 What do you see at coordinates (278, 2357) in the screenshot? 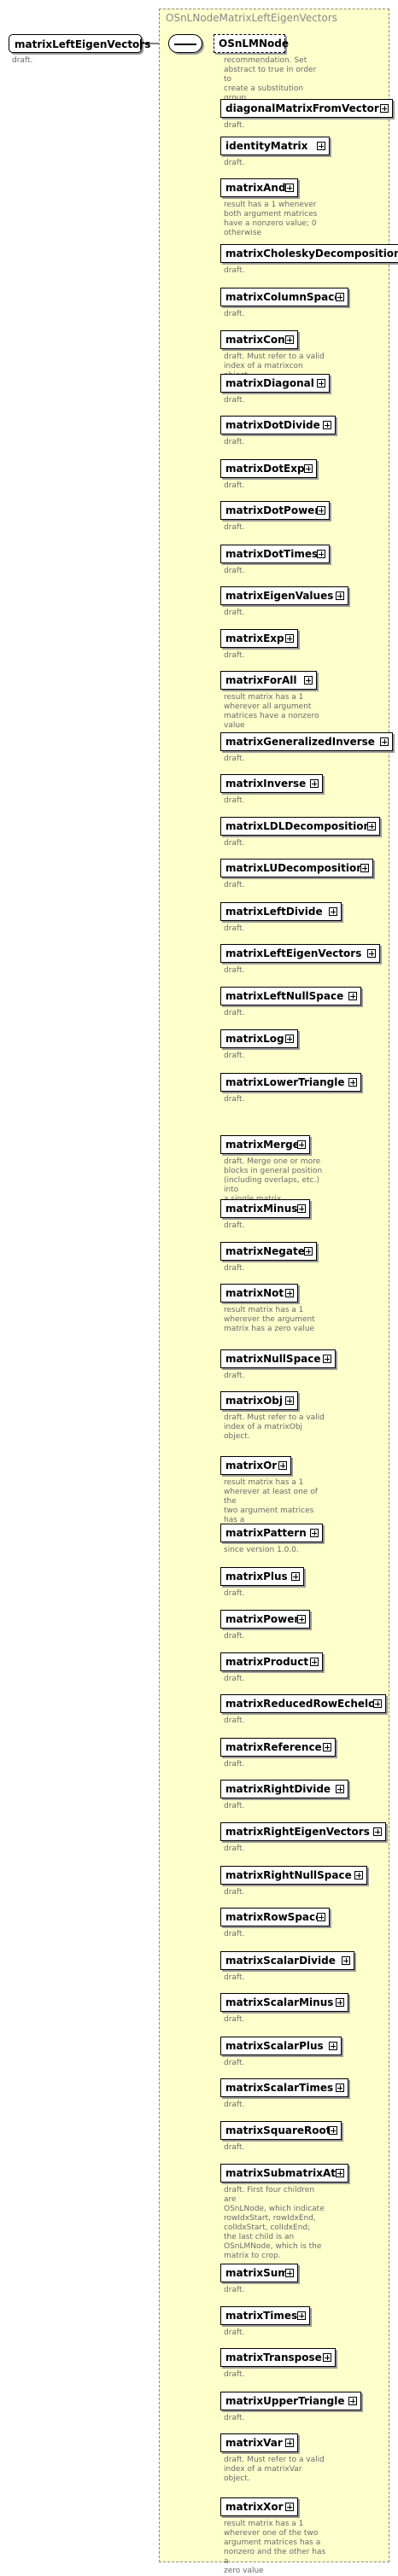
I see `element-matrix-transpose: matrixTranspose` at bounding box center [278, 2357].